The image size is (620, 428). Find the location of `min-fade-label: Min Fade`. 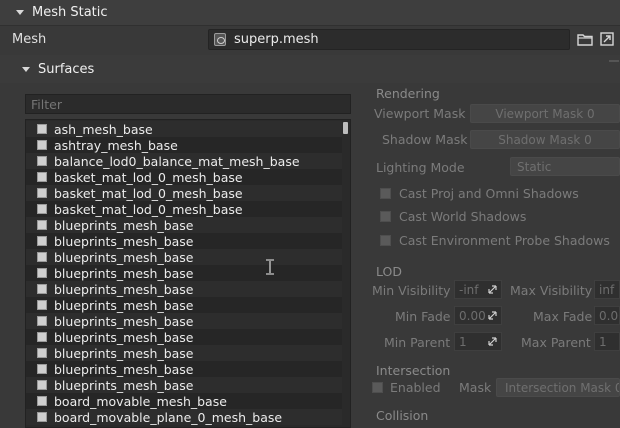

min-fade-label: Min Fade is located at coordinates (423, 316).